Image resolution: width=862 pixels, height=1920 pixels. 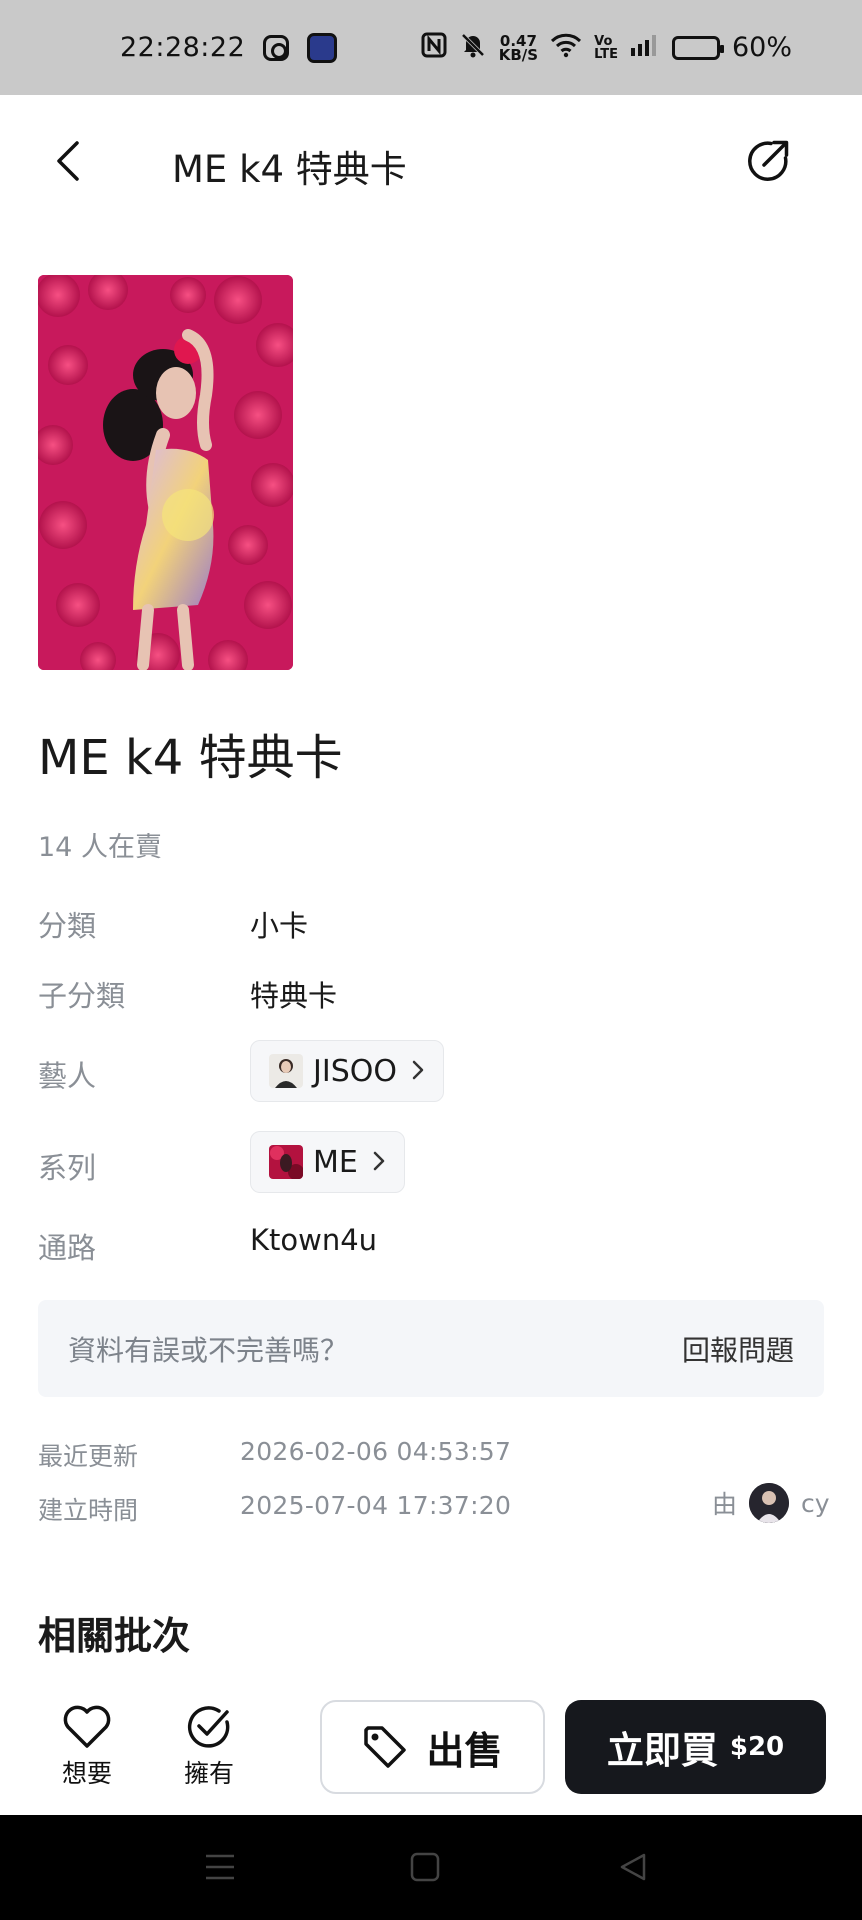 I want to click on back-button, so click(x=68, y=161).